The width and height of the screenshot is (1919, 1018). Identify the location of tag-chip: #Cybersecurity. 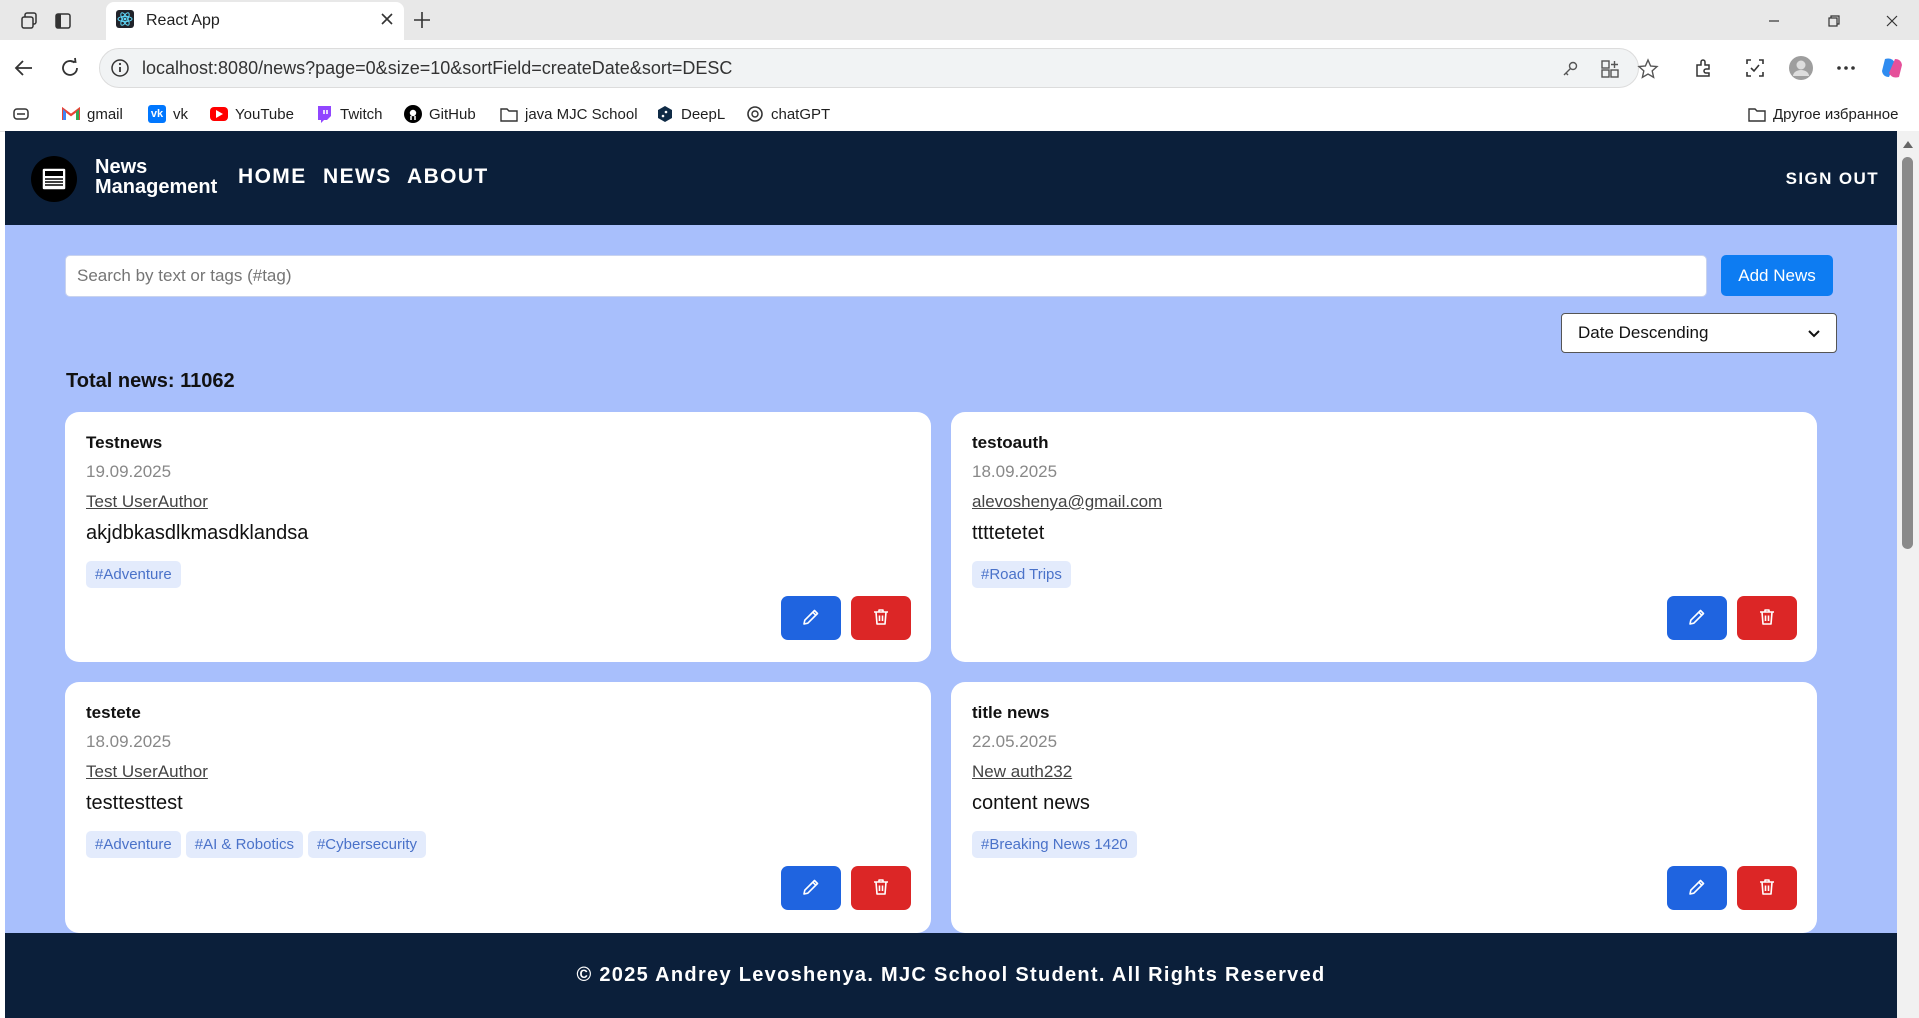
(366, 844).